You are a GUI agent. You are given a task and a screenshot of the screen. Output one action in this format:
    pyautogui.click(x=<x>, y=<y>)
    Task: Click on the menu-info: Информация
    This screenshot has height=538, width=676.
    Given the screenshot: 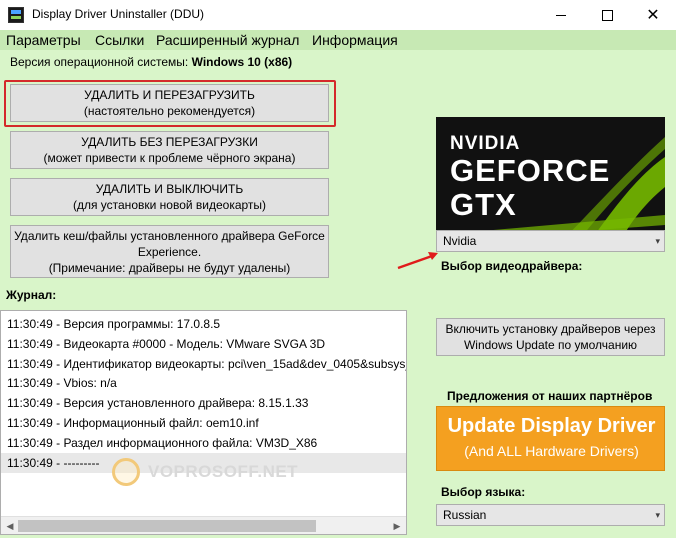 What is the action you would take?
    pyautogui.click(x=355, y=40)
    